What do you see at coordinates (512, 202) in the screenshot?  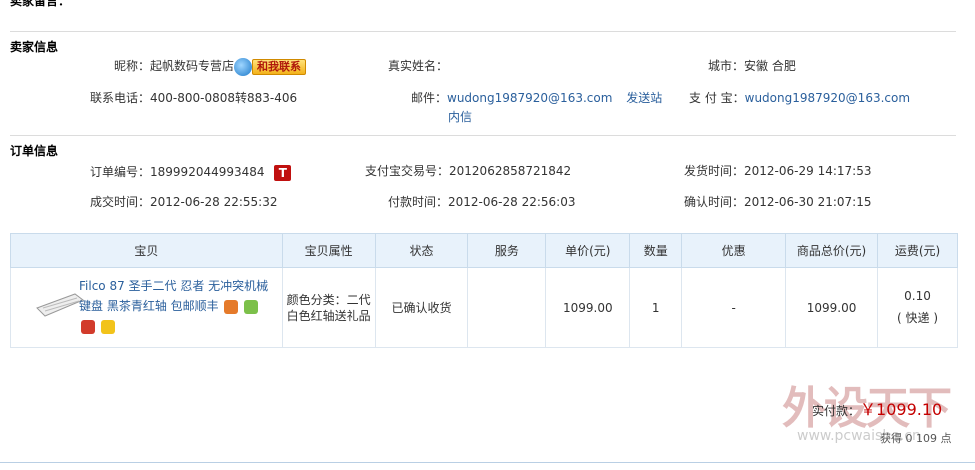 I see `pay-time-value: 2012-06-28 22:56:03` at bounding box center [512, 202].